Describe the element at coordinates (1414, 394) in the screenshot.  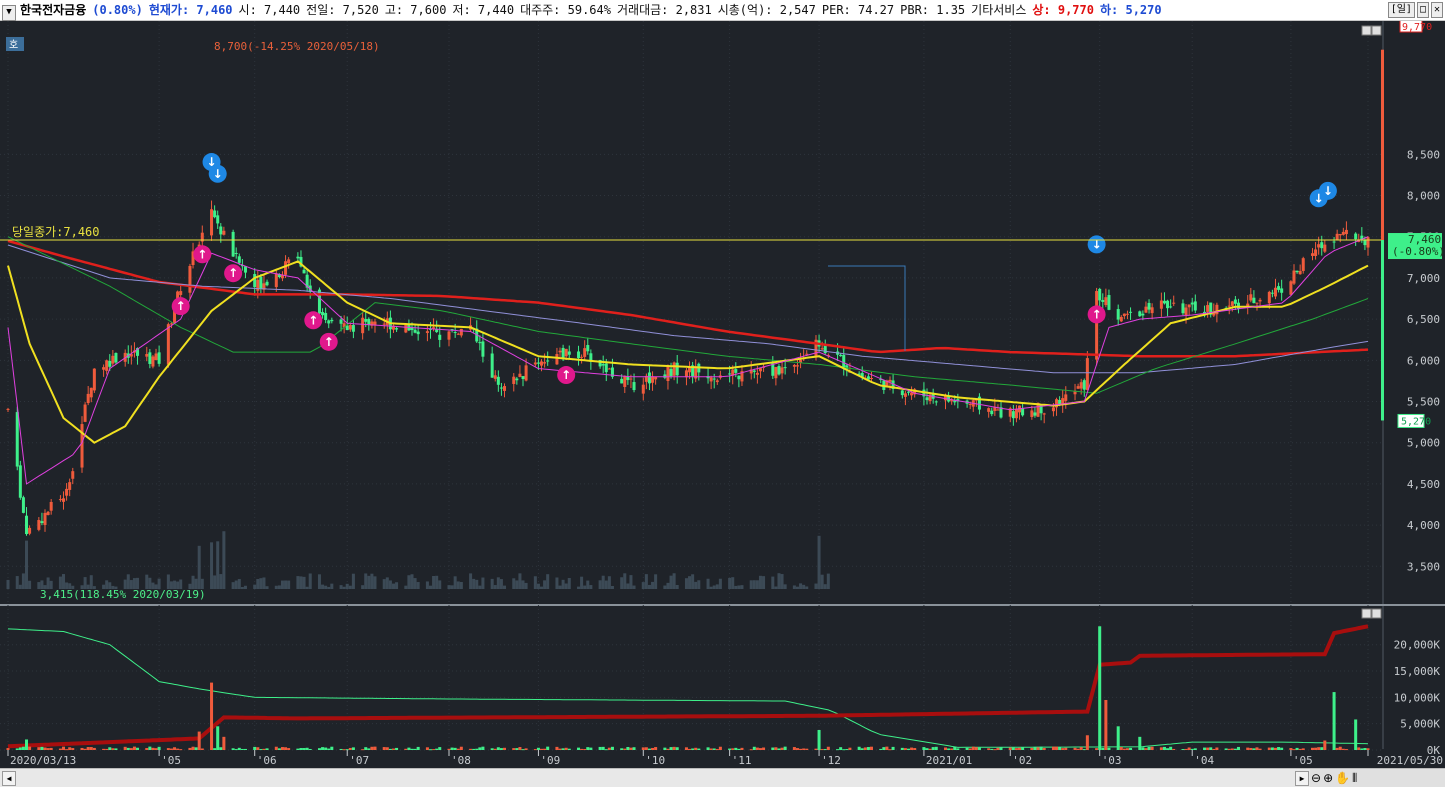
I see `y-axis-area` at that location.